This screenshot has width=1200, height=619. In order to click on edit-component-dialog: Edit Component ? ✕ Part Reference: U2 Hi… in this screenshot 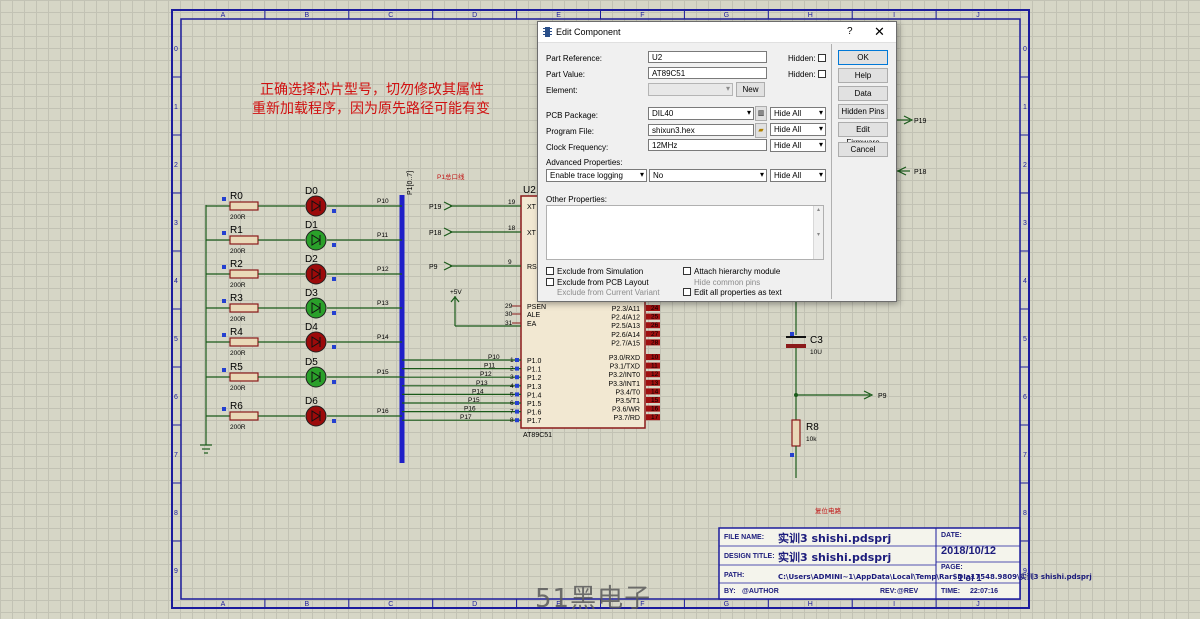, I will do `click(717, 161)`.